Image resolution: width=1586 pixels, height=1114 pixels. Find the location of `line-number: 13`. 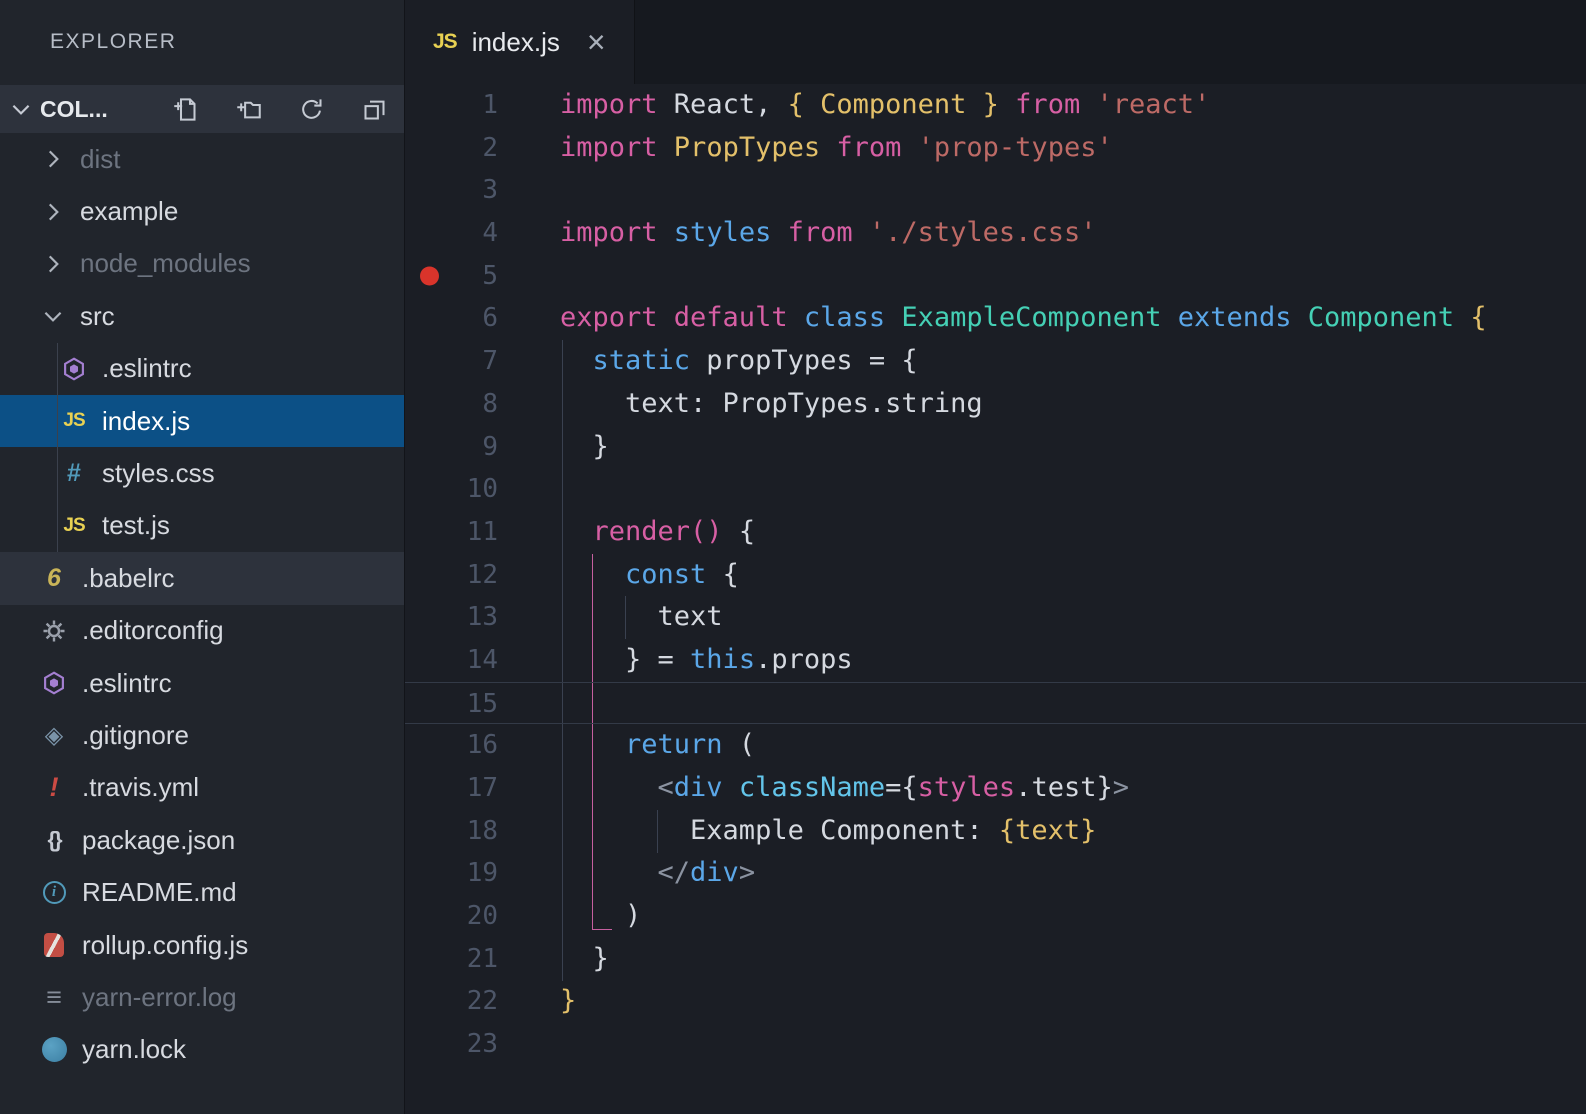

line-number: 13 is located at coordinates (451, 617).